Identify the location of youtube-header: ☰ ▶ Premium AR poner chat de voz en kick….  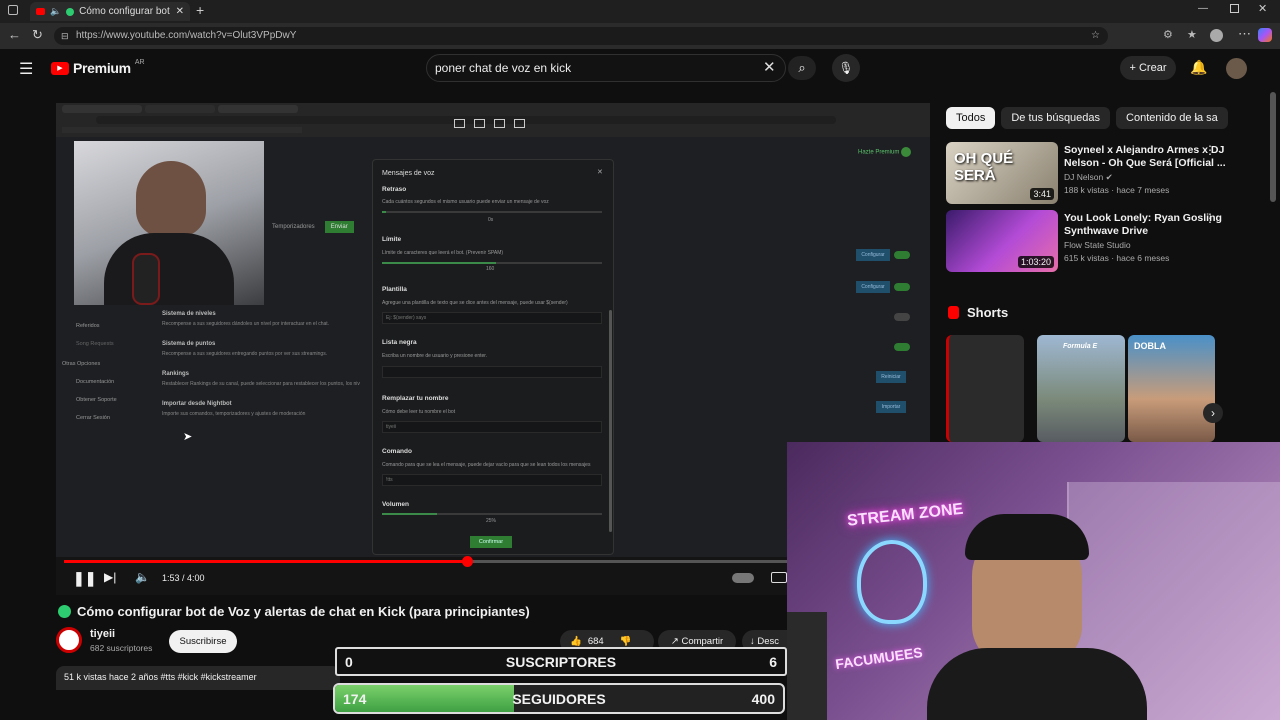
(640, 69).